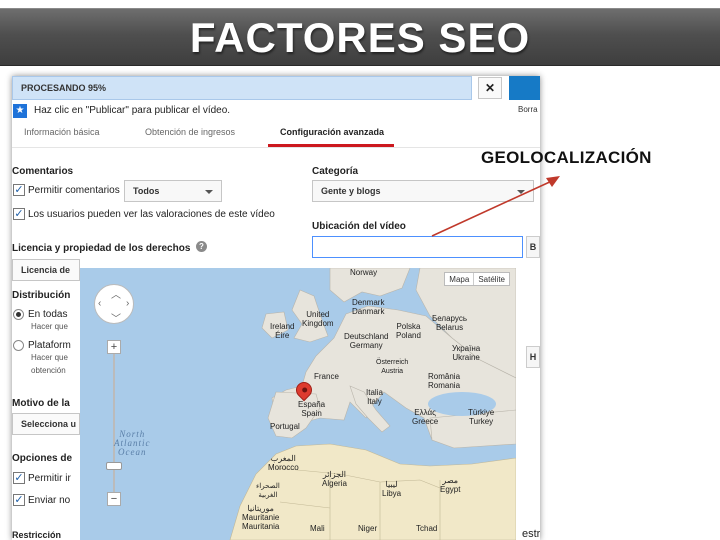  What do you see at coordinates (331, 145) in the screenshot?
I see `active-tab-indicator` at bounding box center [331, 145].